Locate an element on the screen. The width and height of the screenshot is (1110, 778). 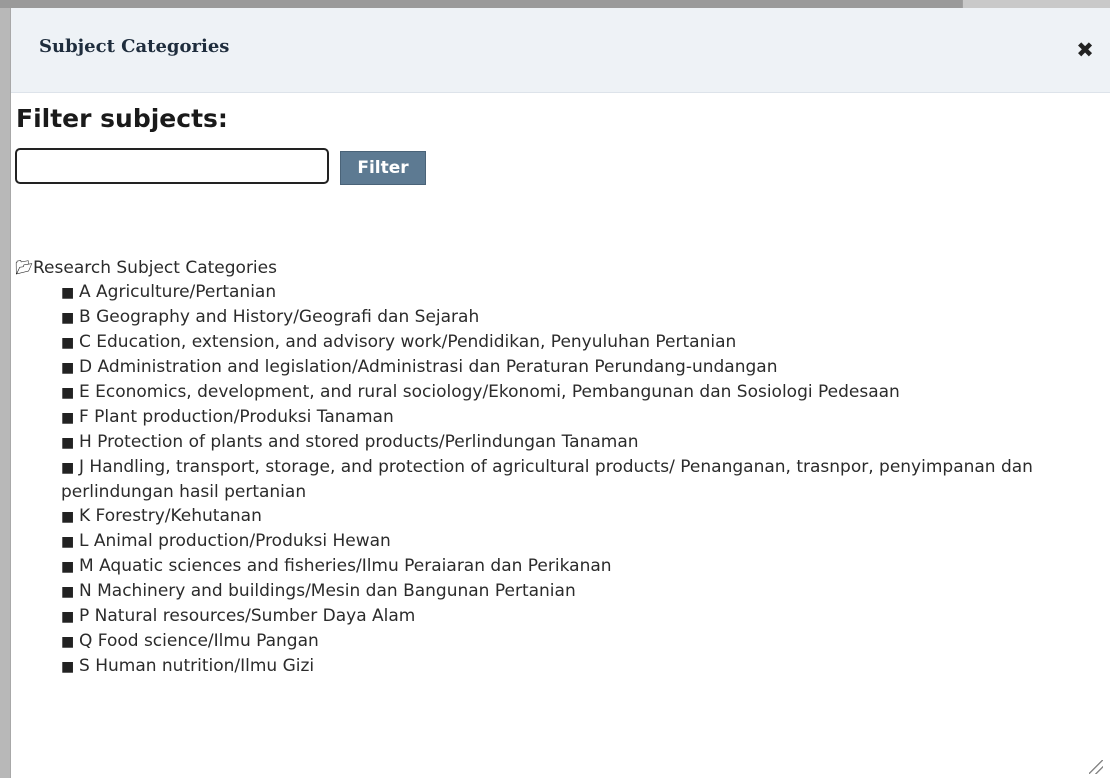
filter-input is located at coordinates (172, 166).